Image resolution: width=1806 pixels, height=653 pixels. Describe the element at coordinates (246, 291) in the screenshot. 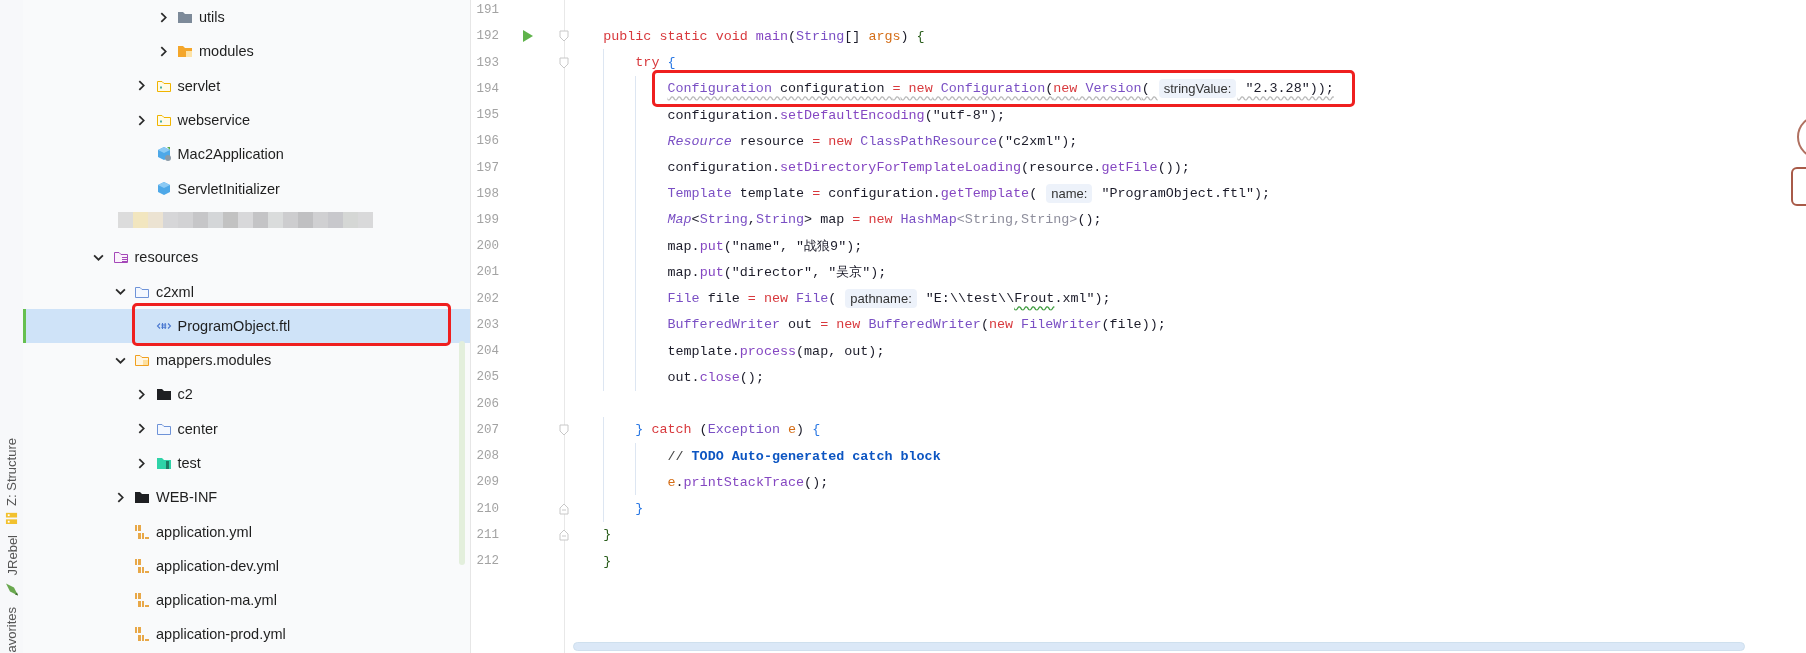

I see `tree-item: c2xml` at that location.